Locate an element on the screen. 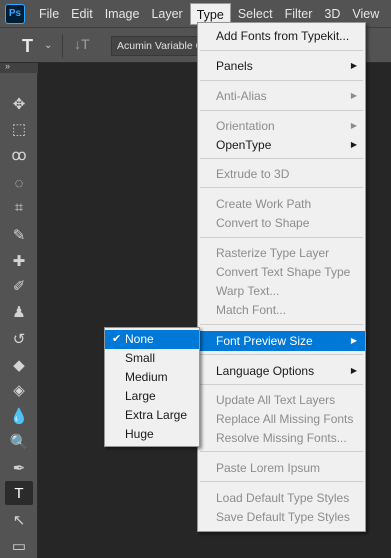 This screenshot has width=391, height=558. menu-item-label: Convert Text Shape Type is located at coordinates (283, 272).